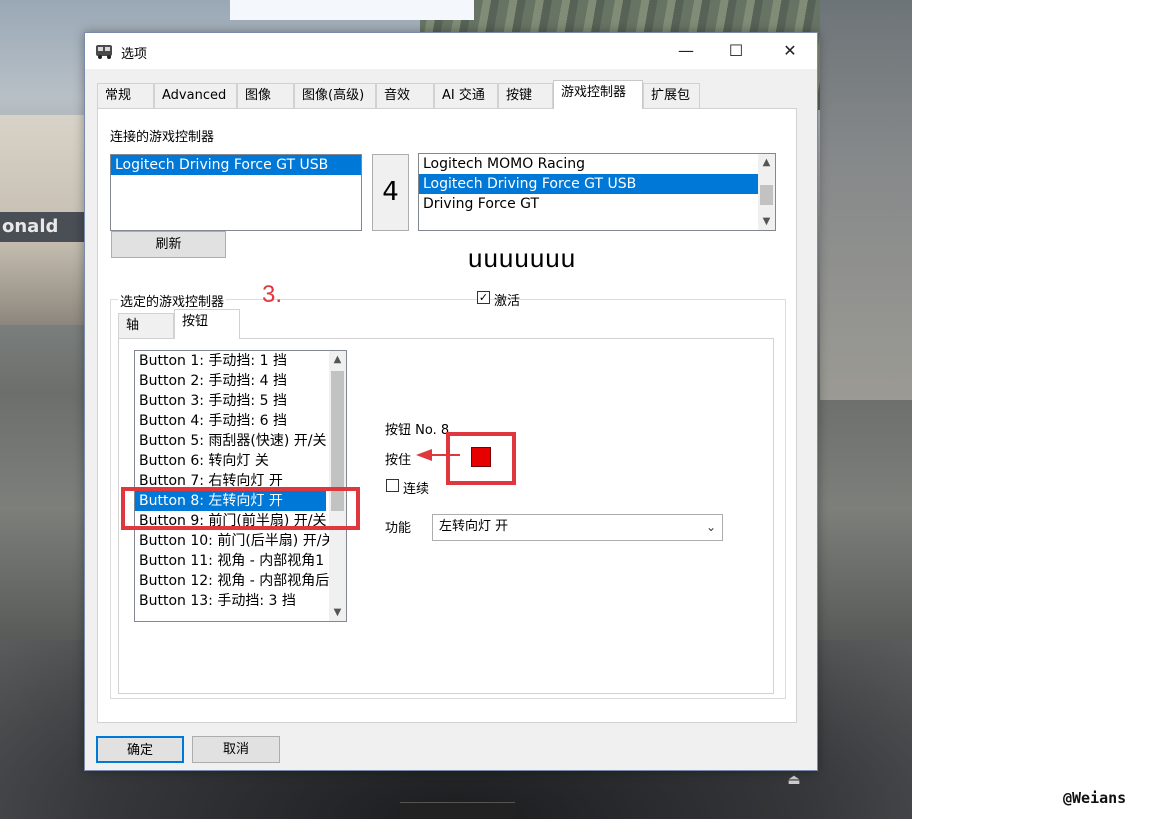 The image size is (1152, 819). I want to click on subtab-axis: 轴, so click(146, 326).